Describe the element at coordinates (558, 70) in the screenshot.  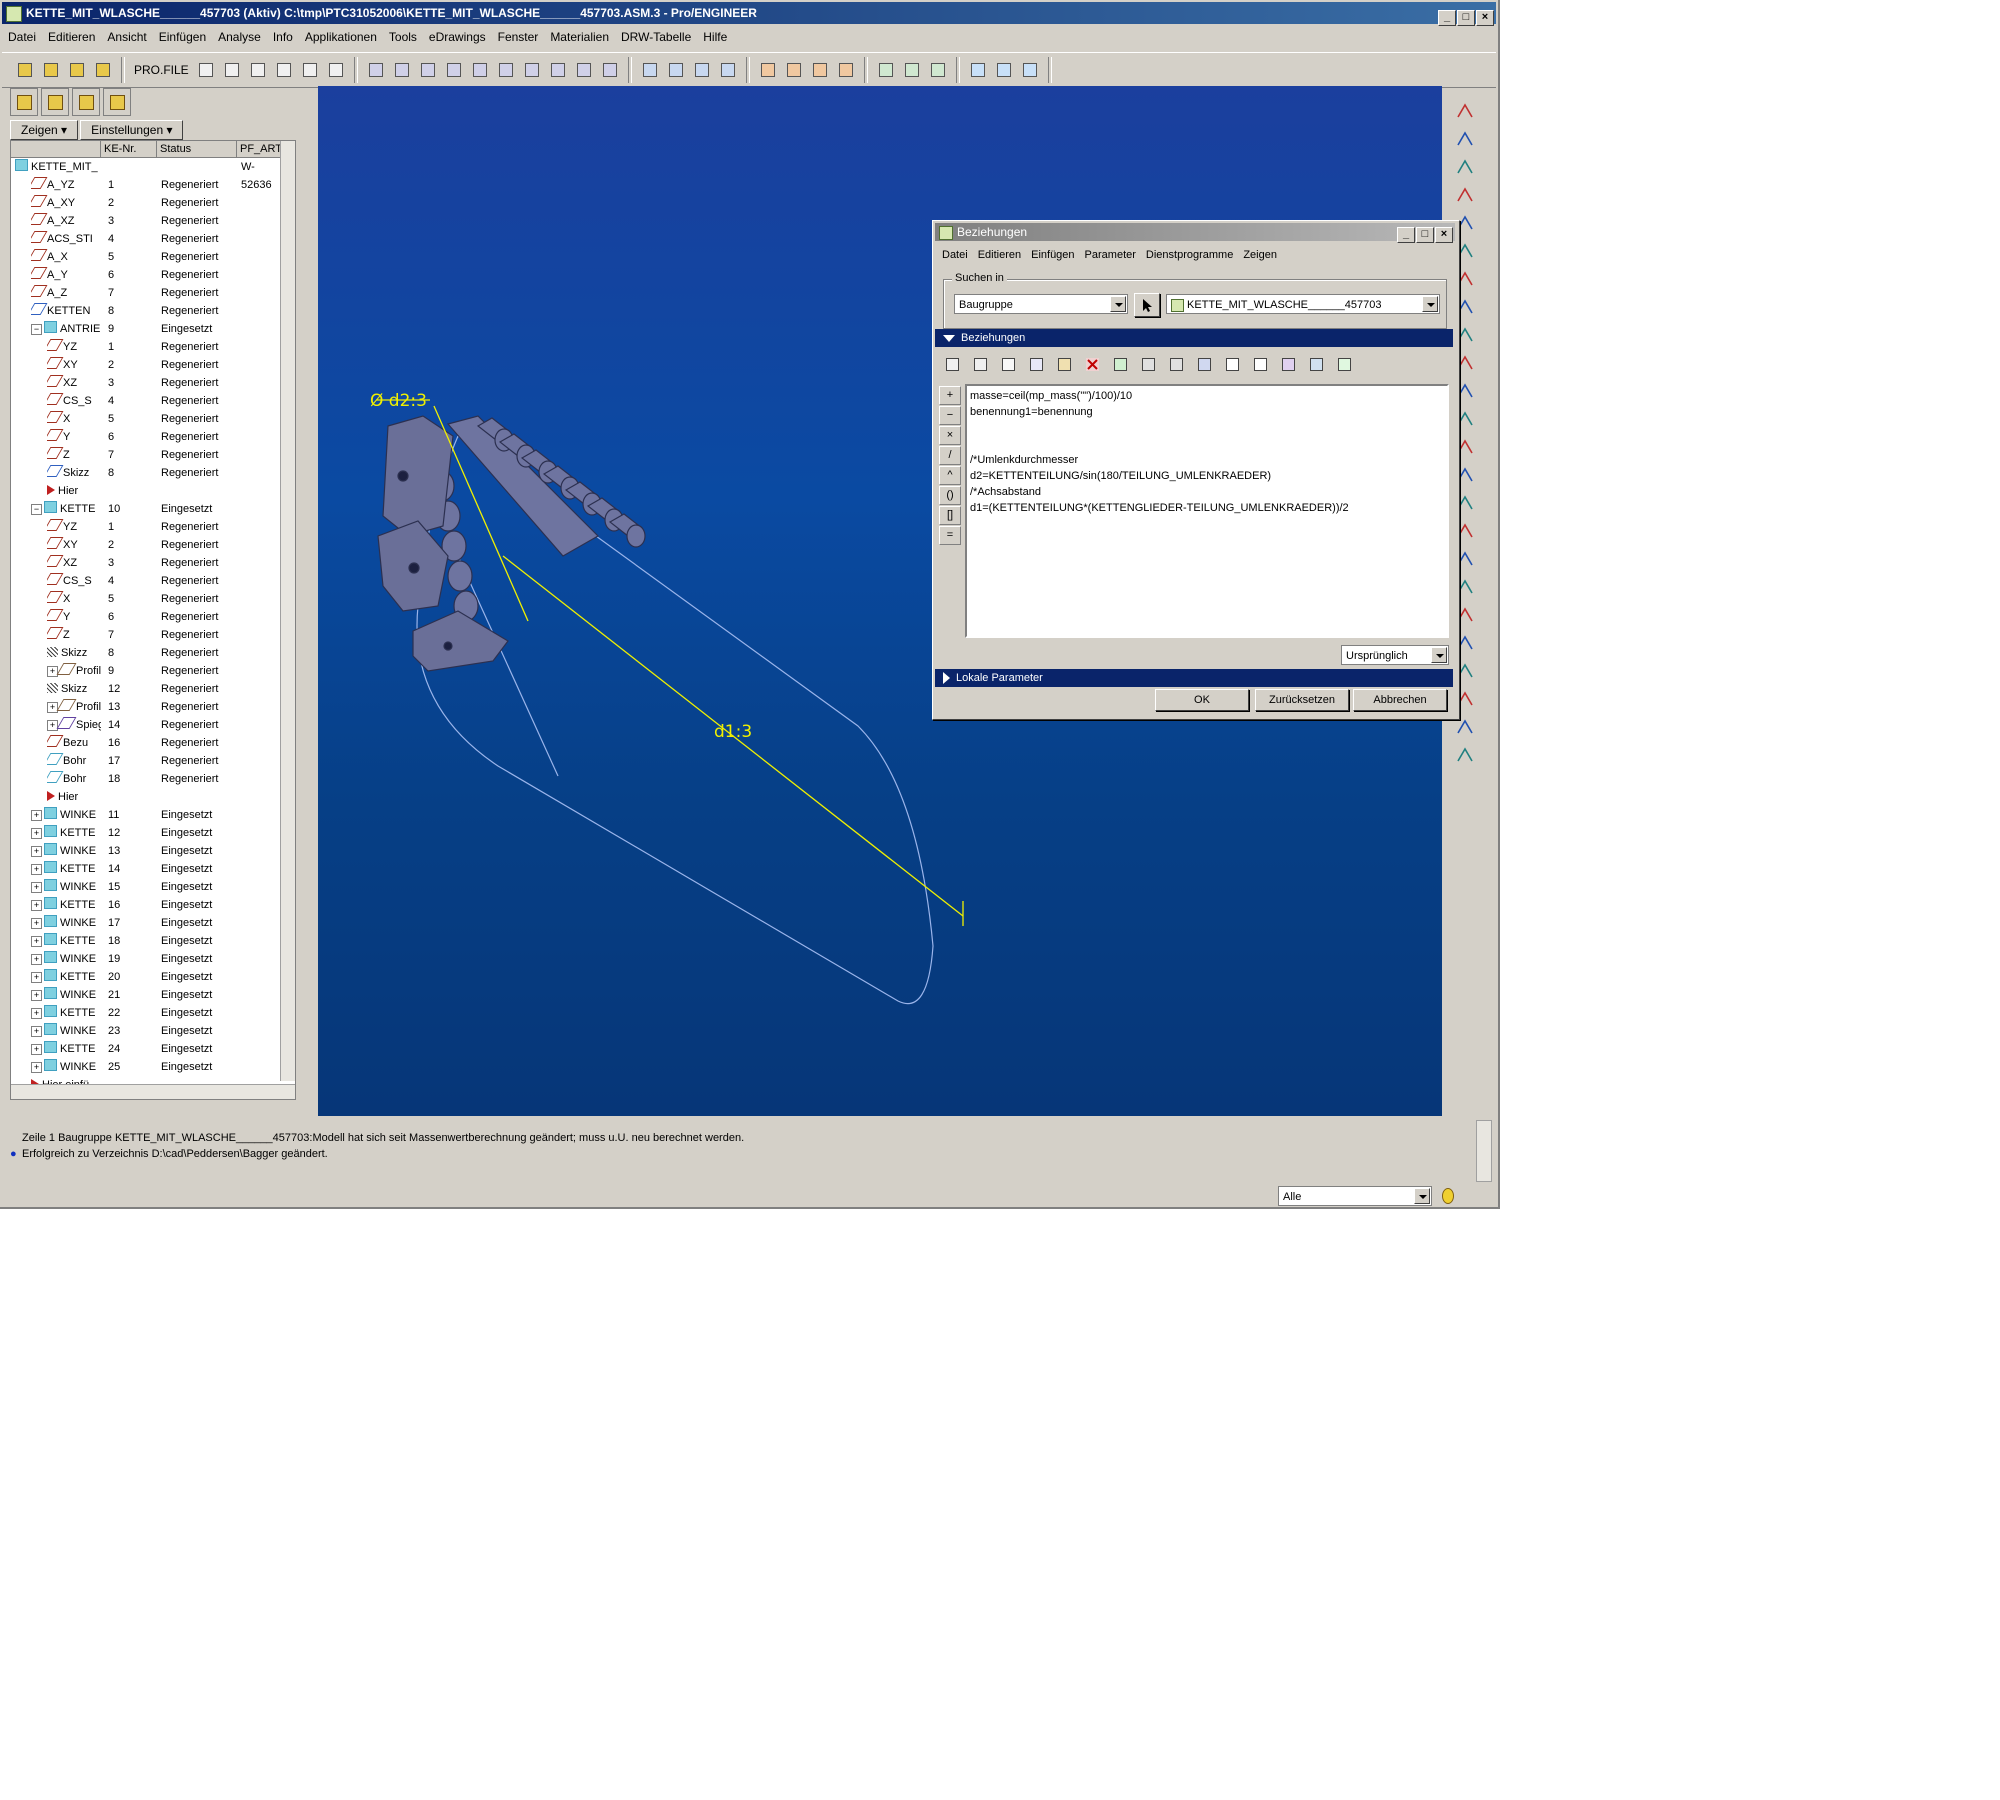
I see `saved-views-icon` at that location.